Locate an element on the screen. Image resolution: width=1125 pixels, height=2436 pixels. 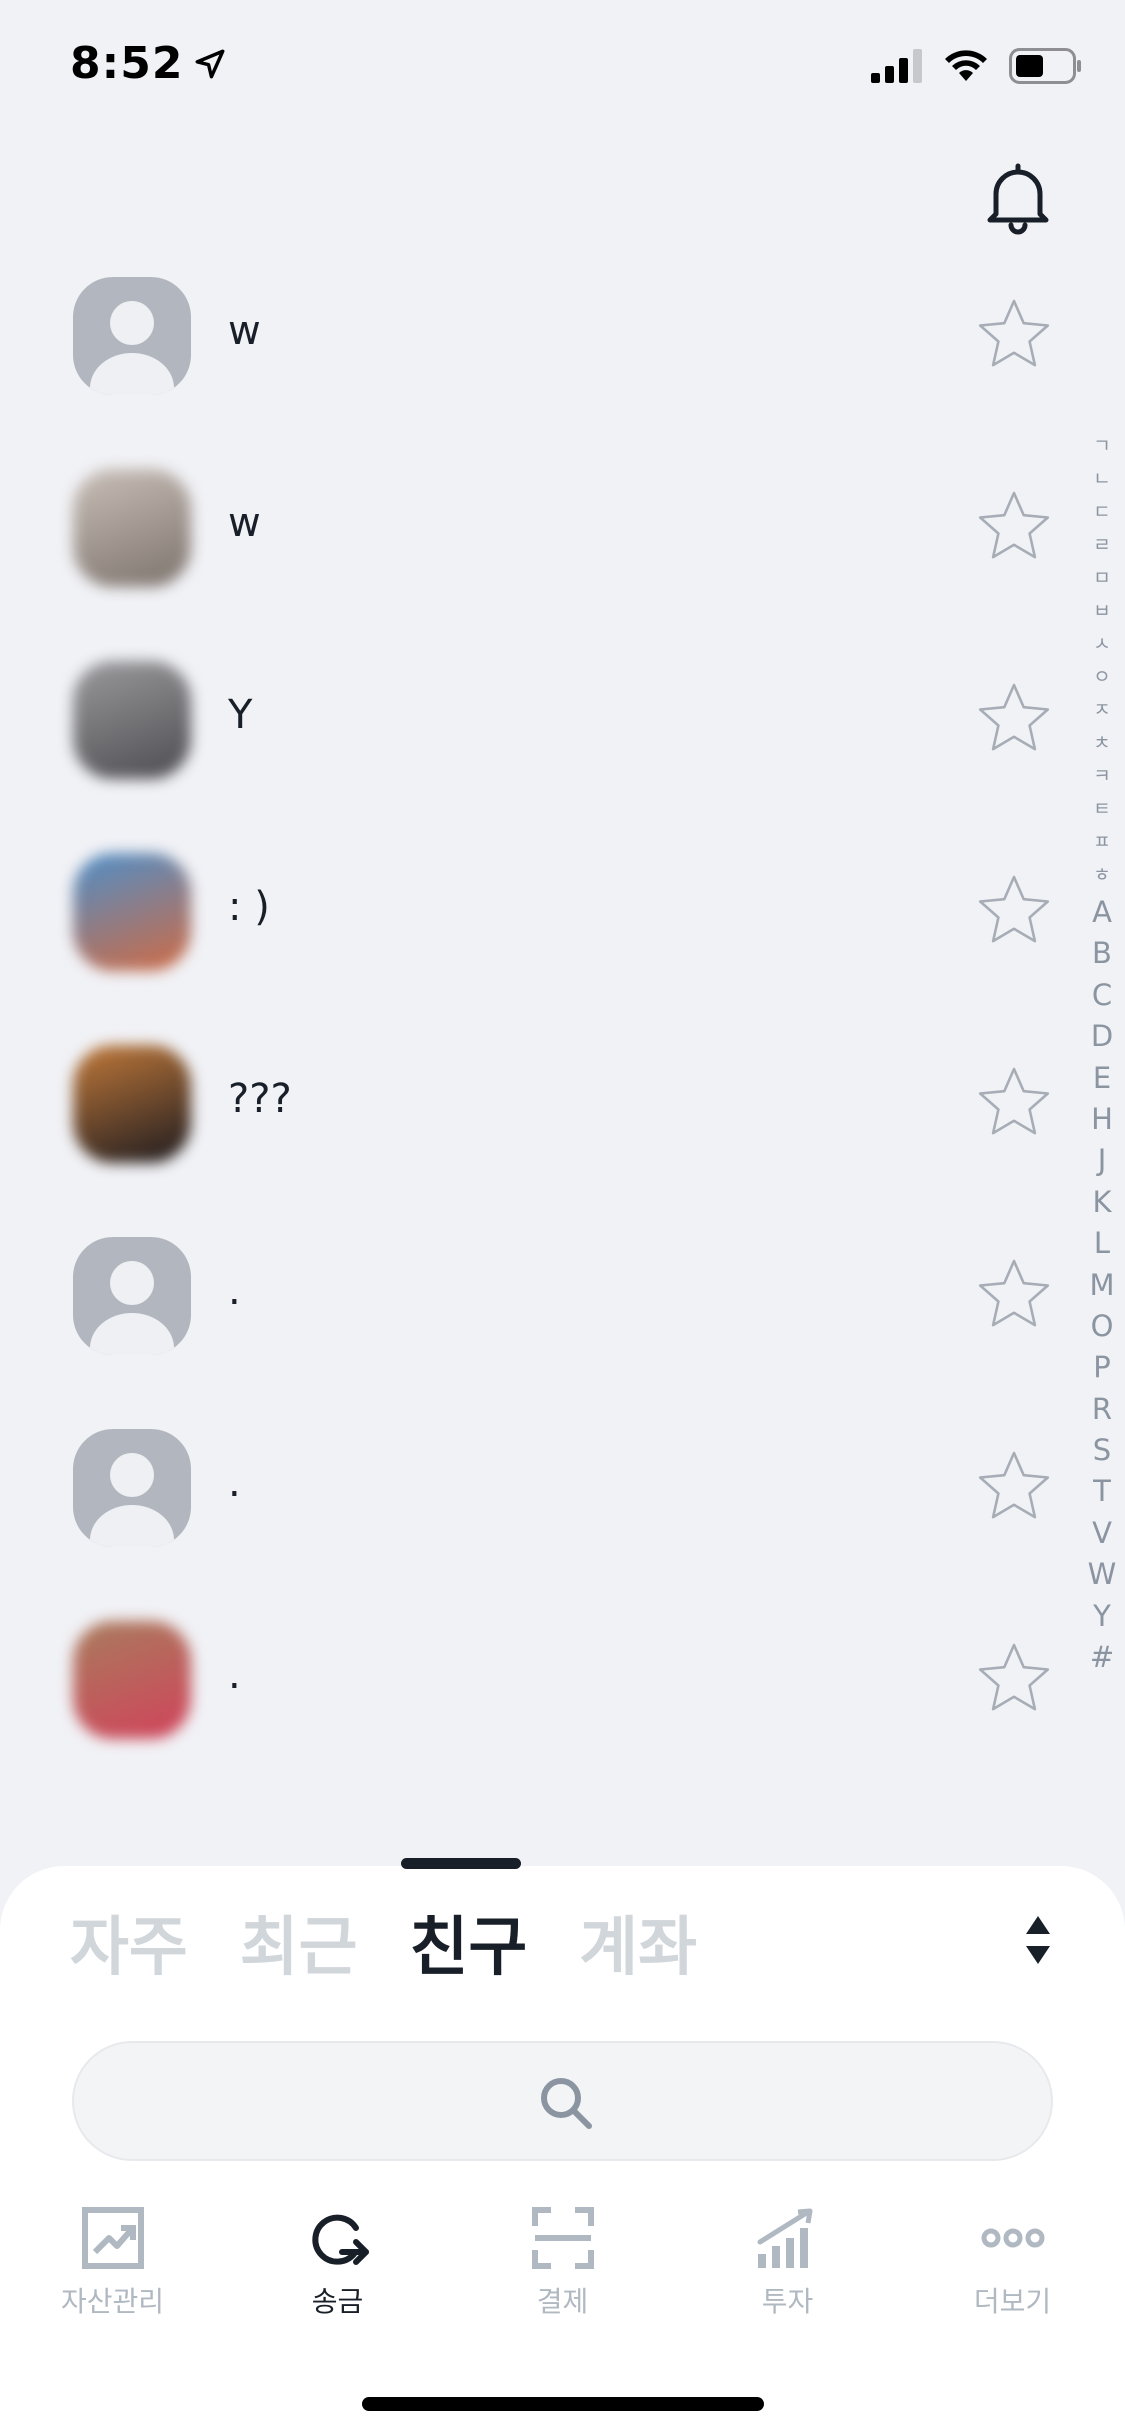
tab-0: 자주 is located at coordinates (129, 1948).